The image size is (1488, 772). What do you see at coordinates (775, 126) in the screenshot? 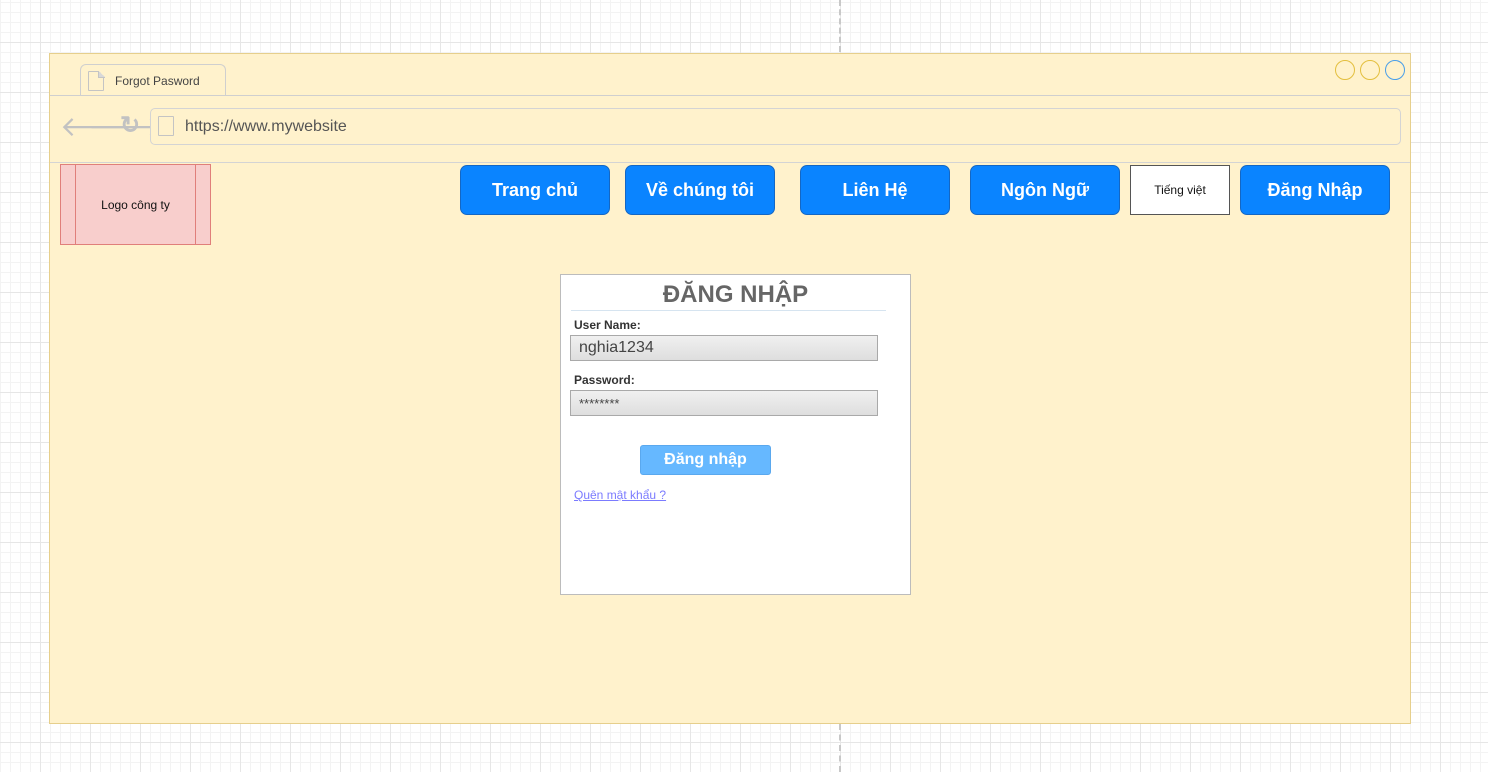
I see `address-bar: https://www.mywebsite` at bounding box center [775, 126].